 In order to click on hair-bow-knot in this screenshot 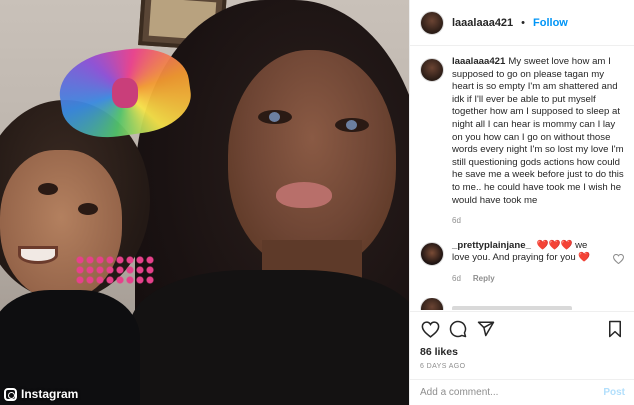, I will do `click(125, 93)`.